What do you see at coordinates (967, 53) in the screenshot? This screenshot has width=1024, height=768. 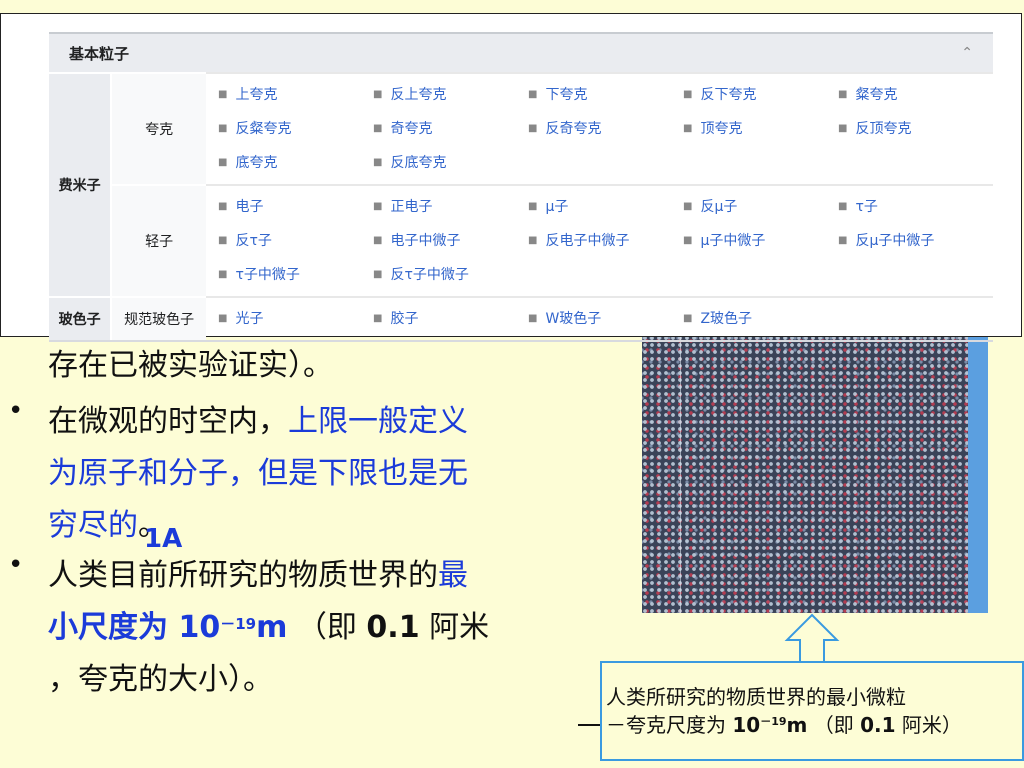 I see `chevron-up-icon: ⌃` at bounding box center [967, 53].